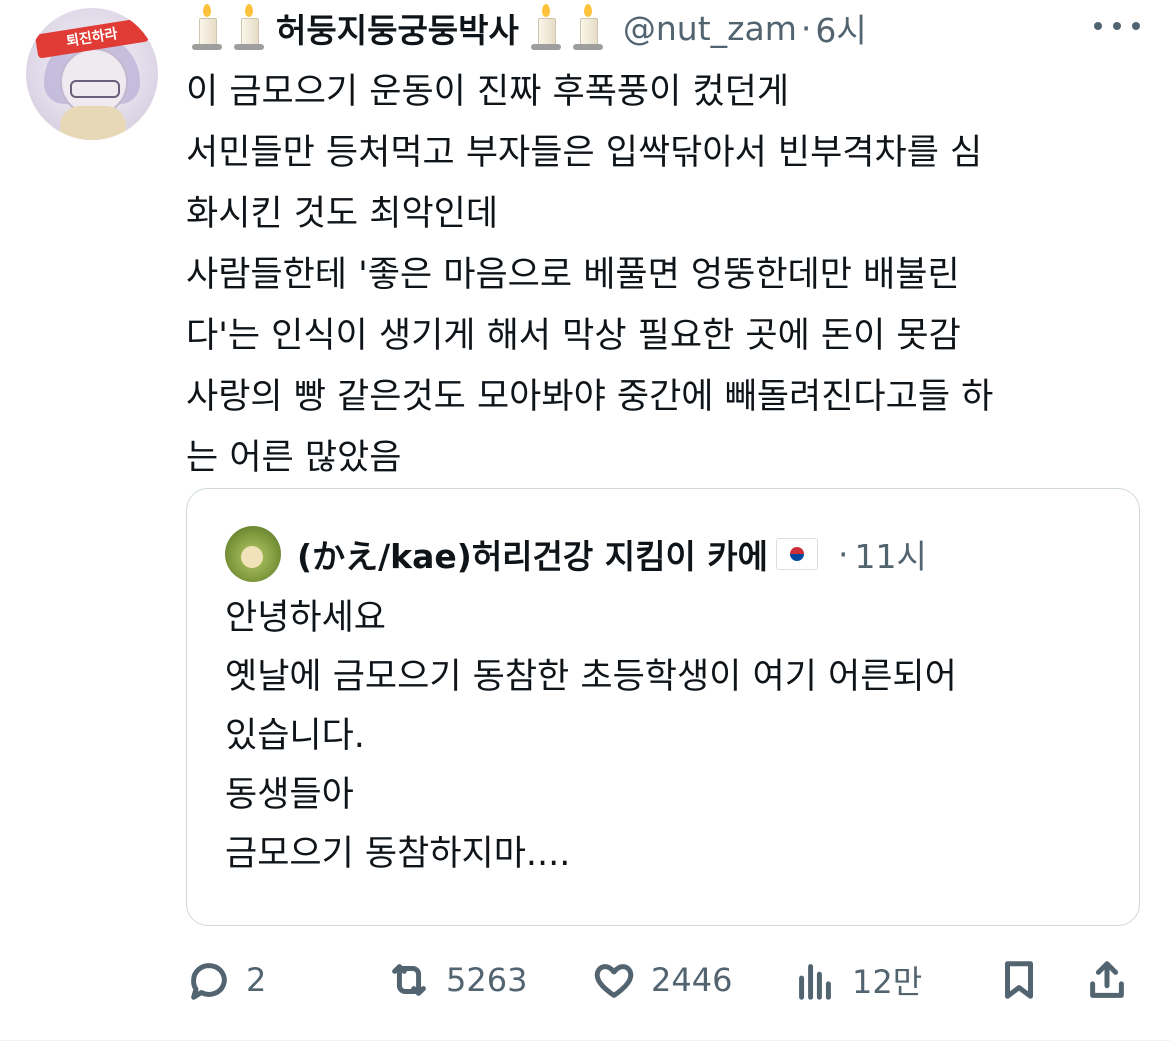 The width and height of the screenshot is (1170, 1049). I want to click on tweet-header: 허둥지둥궁둥박사 @nut_zam · 6시, so click(526, 28).